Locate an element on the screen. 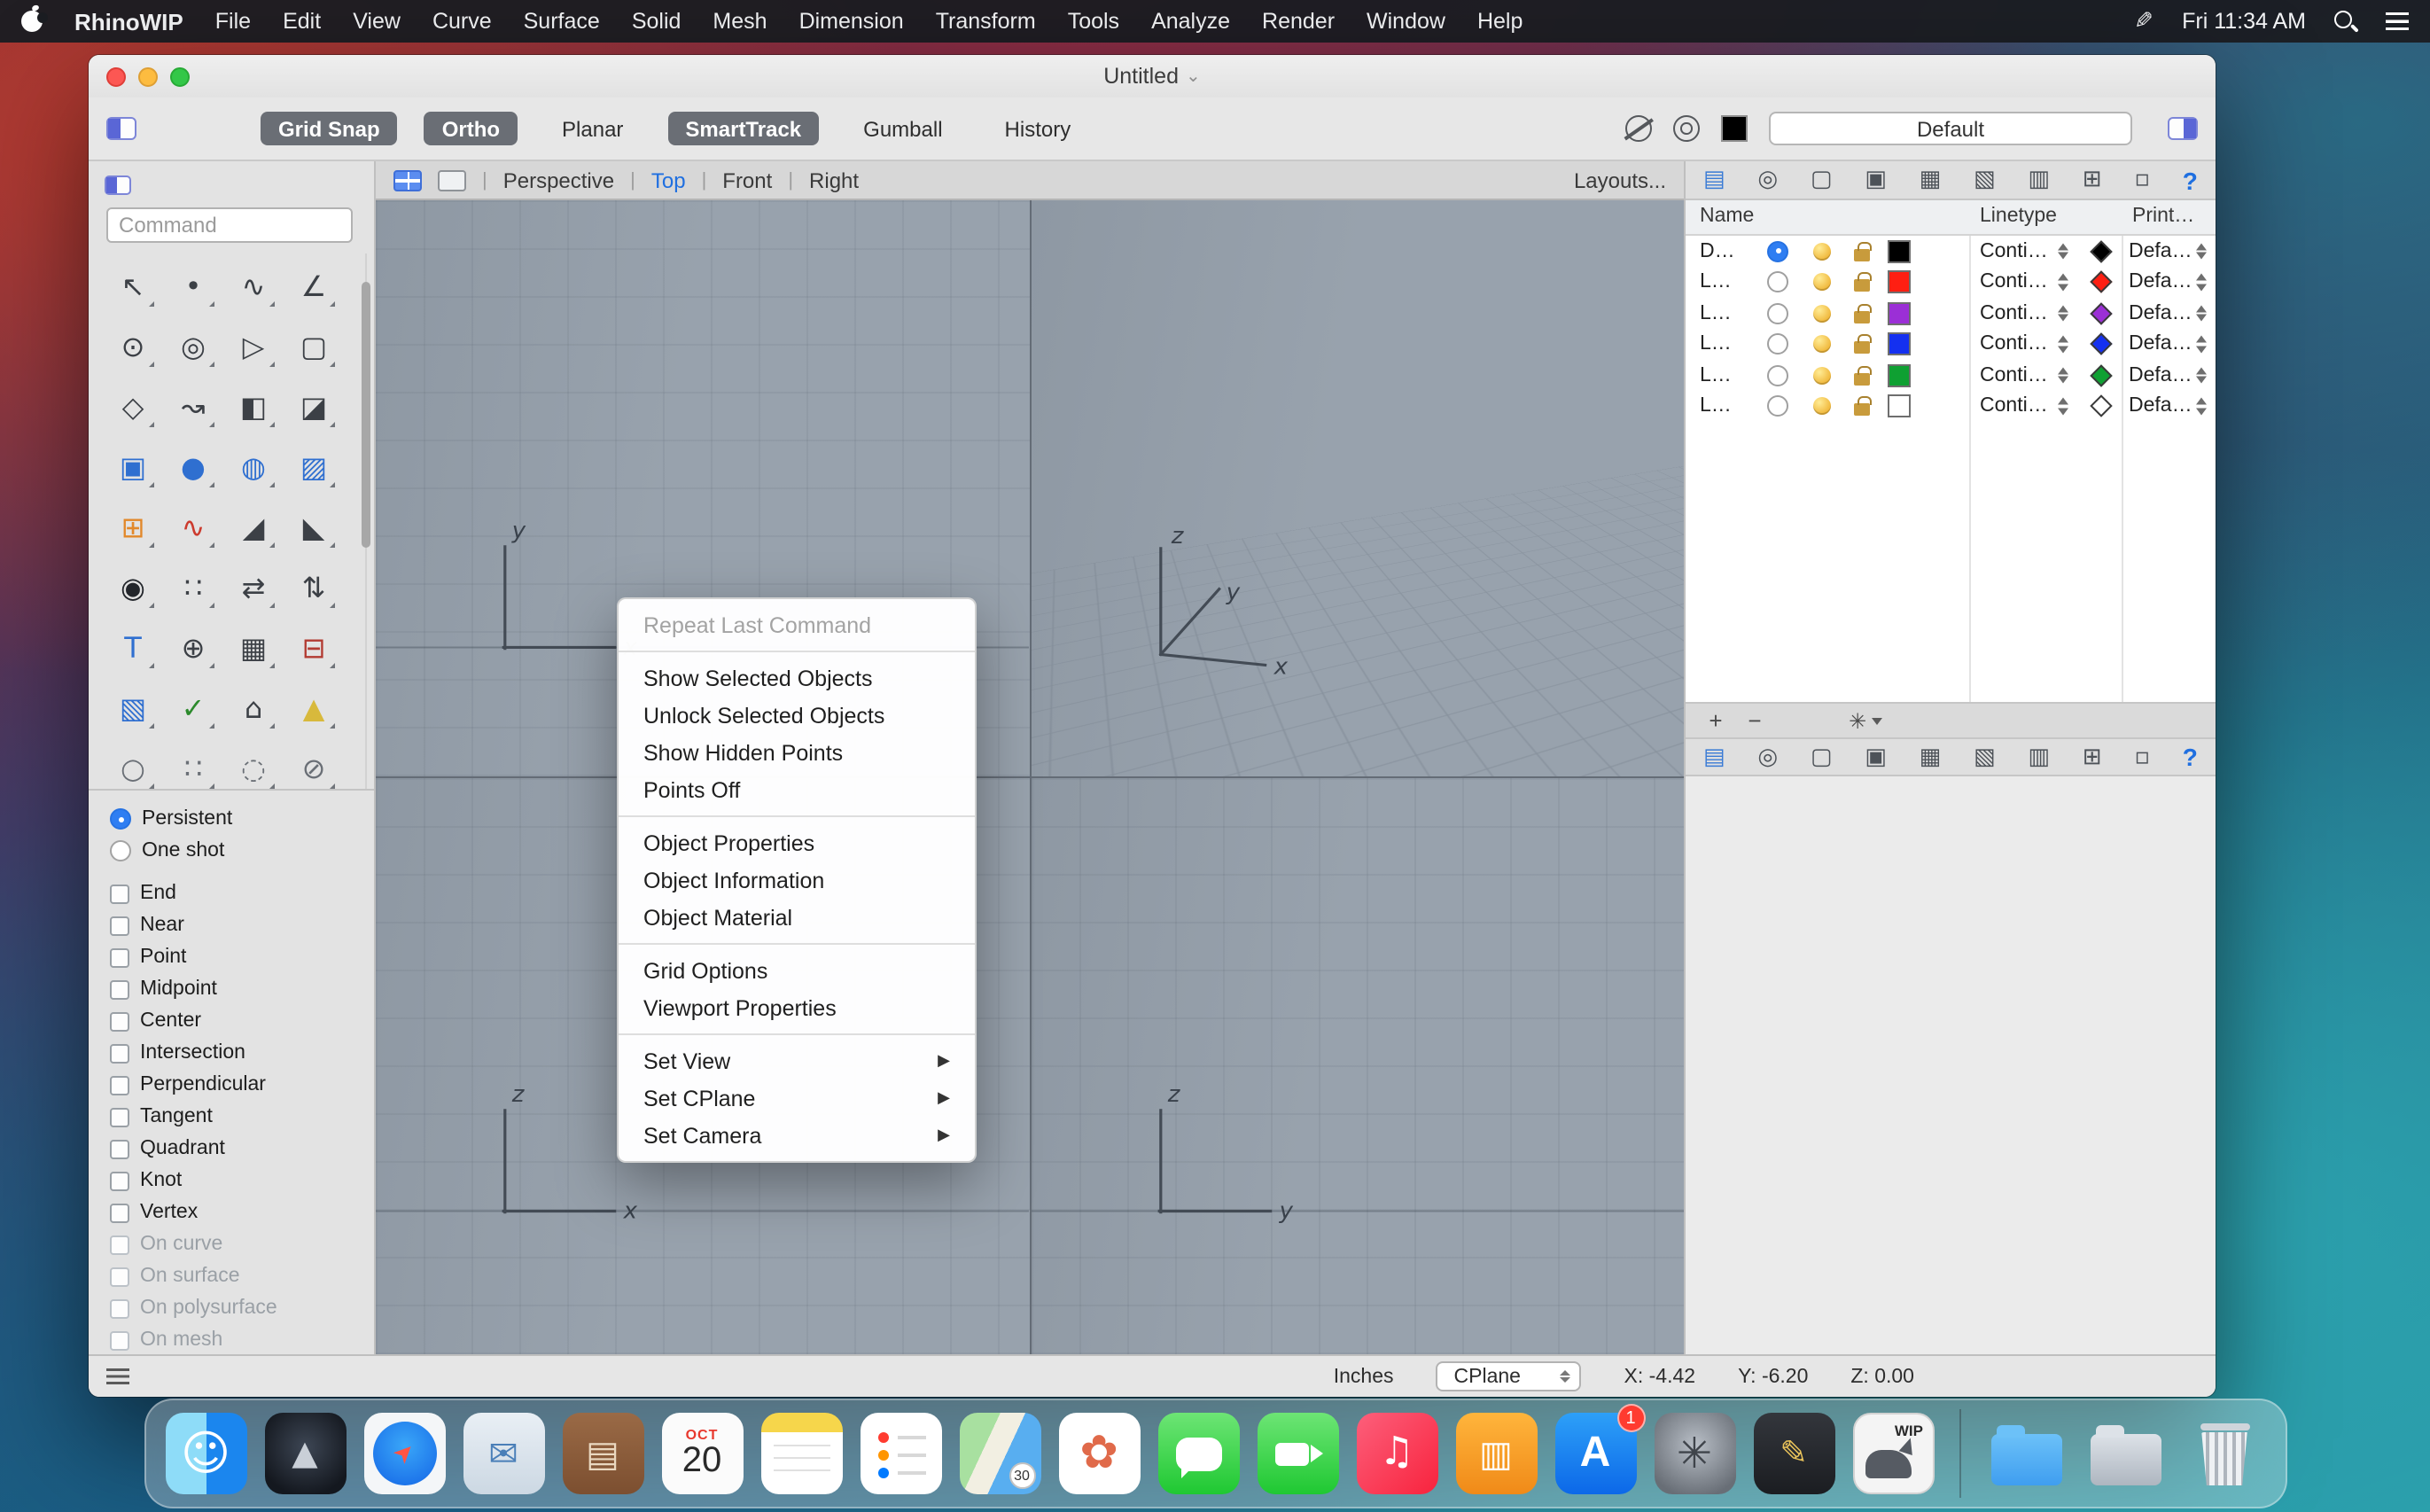 The height and width of the screenshot is (1512, 2430). on-surface-checkbox is located at coordinates (120, 1276).